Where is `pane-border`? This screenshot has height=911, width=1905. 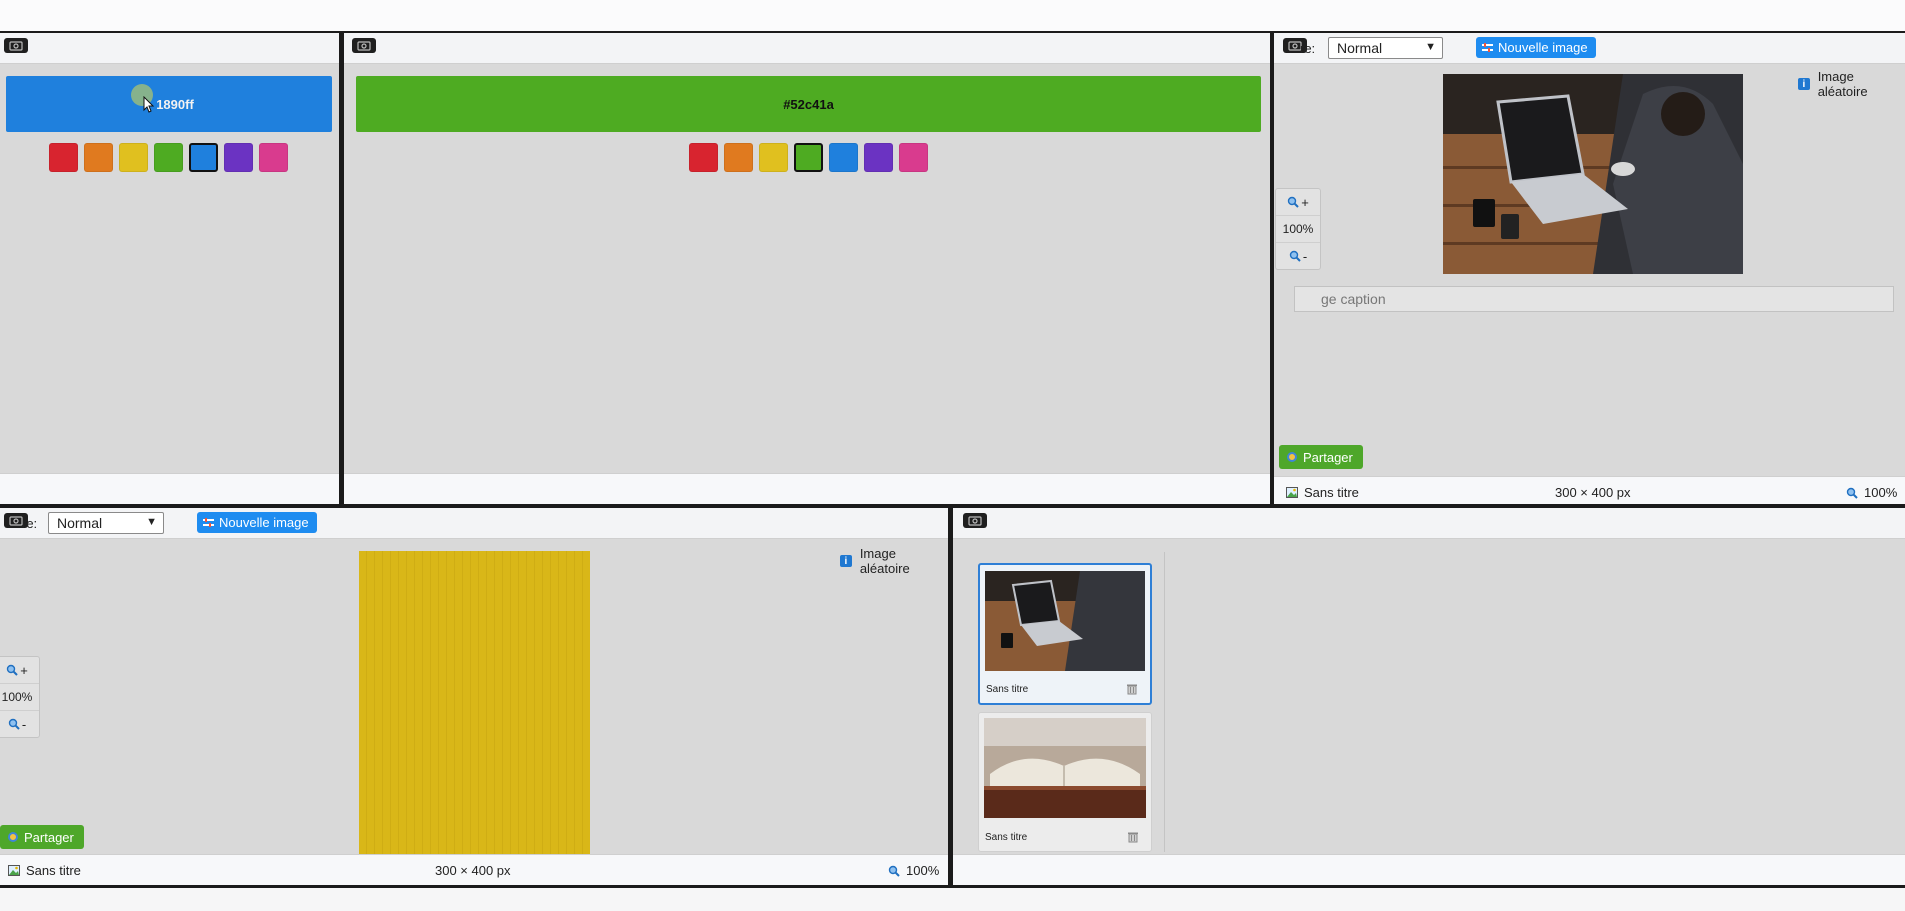
pane-border is located at coordinates (952, 886).